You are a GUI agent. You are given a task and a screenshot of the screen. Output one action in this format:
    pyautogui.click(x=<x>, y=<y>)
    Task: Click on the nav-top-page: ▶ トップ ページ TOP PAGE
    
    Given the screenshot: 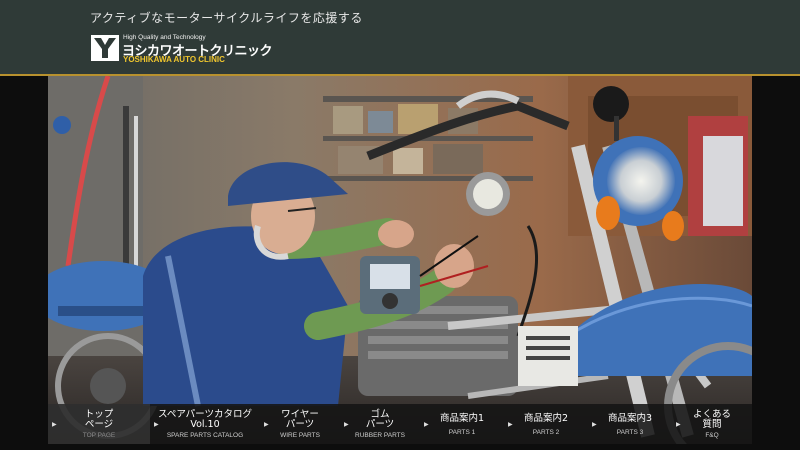 What is the action you would take?
    pyautogui.click(x=99, y=424)
    